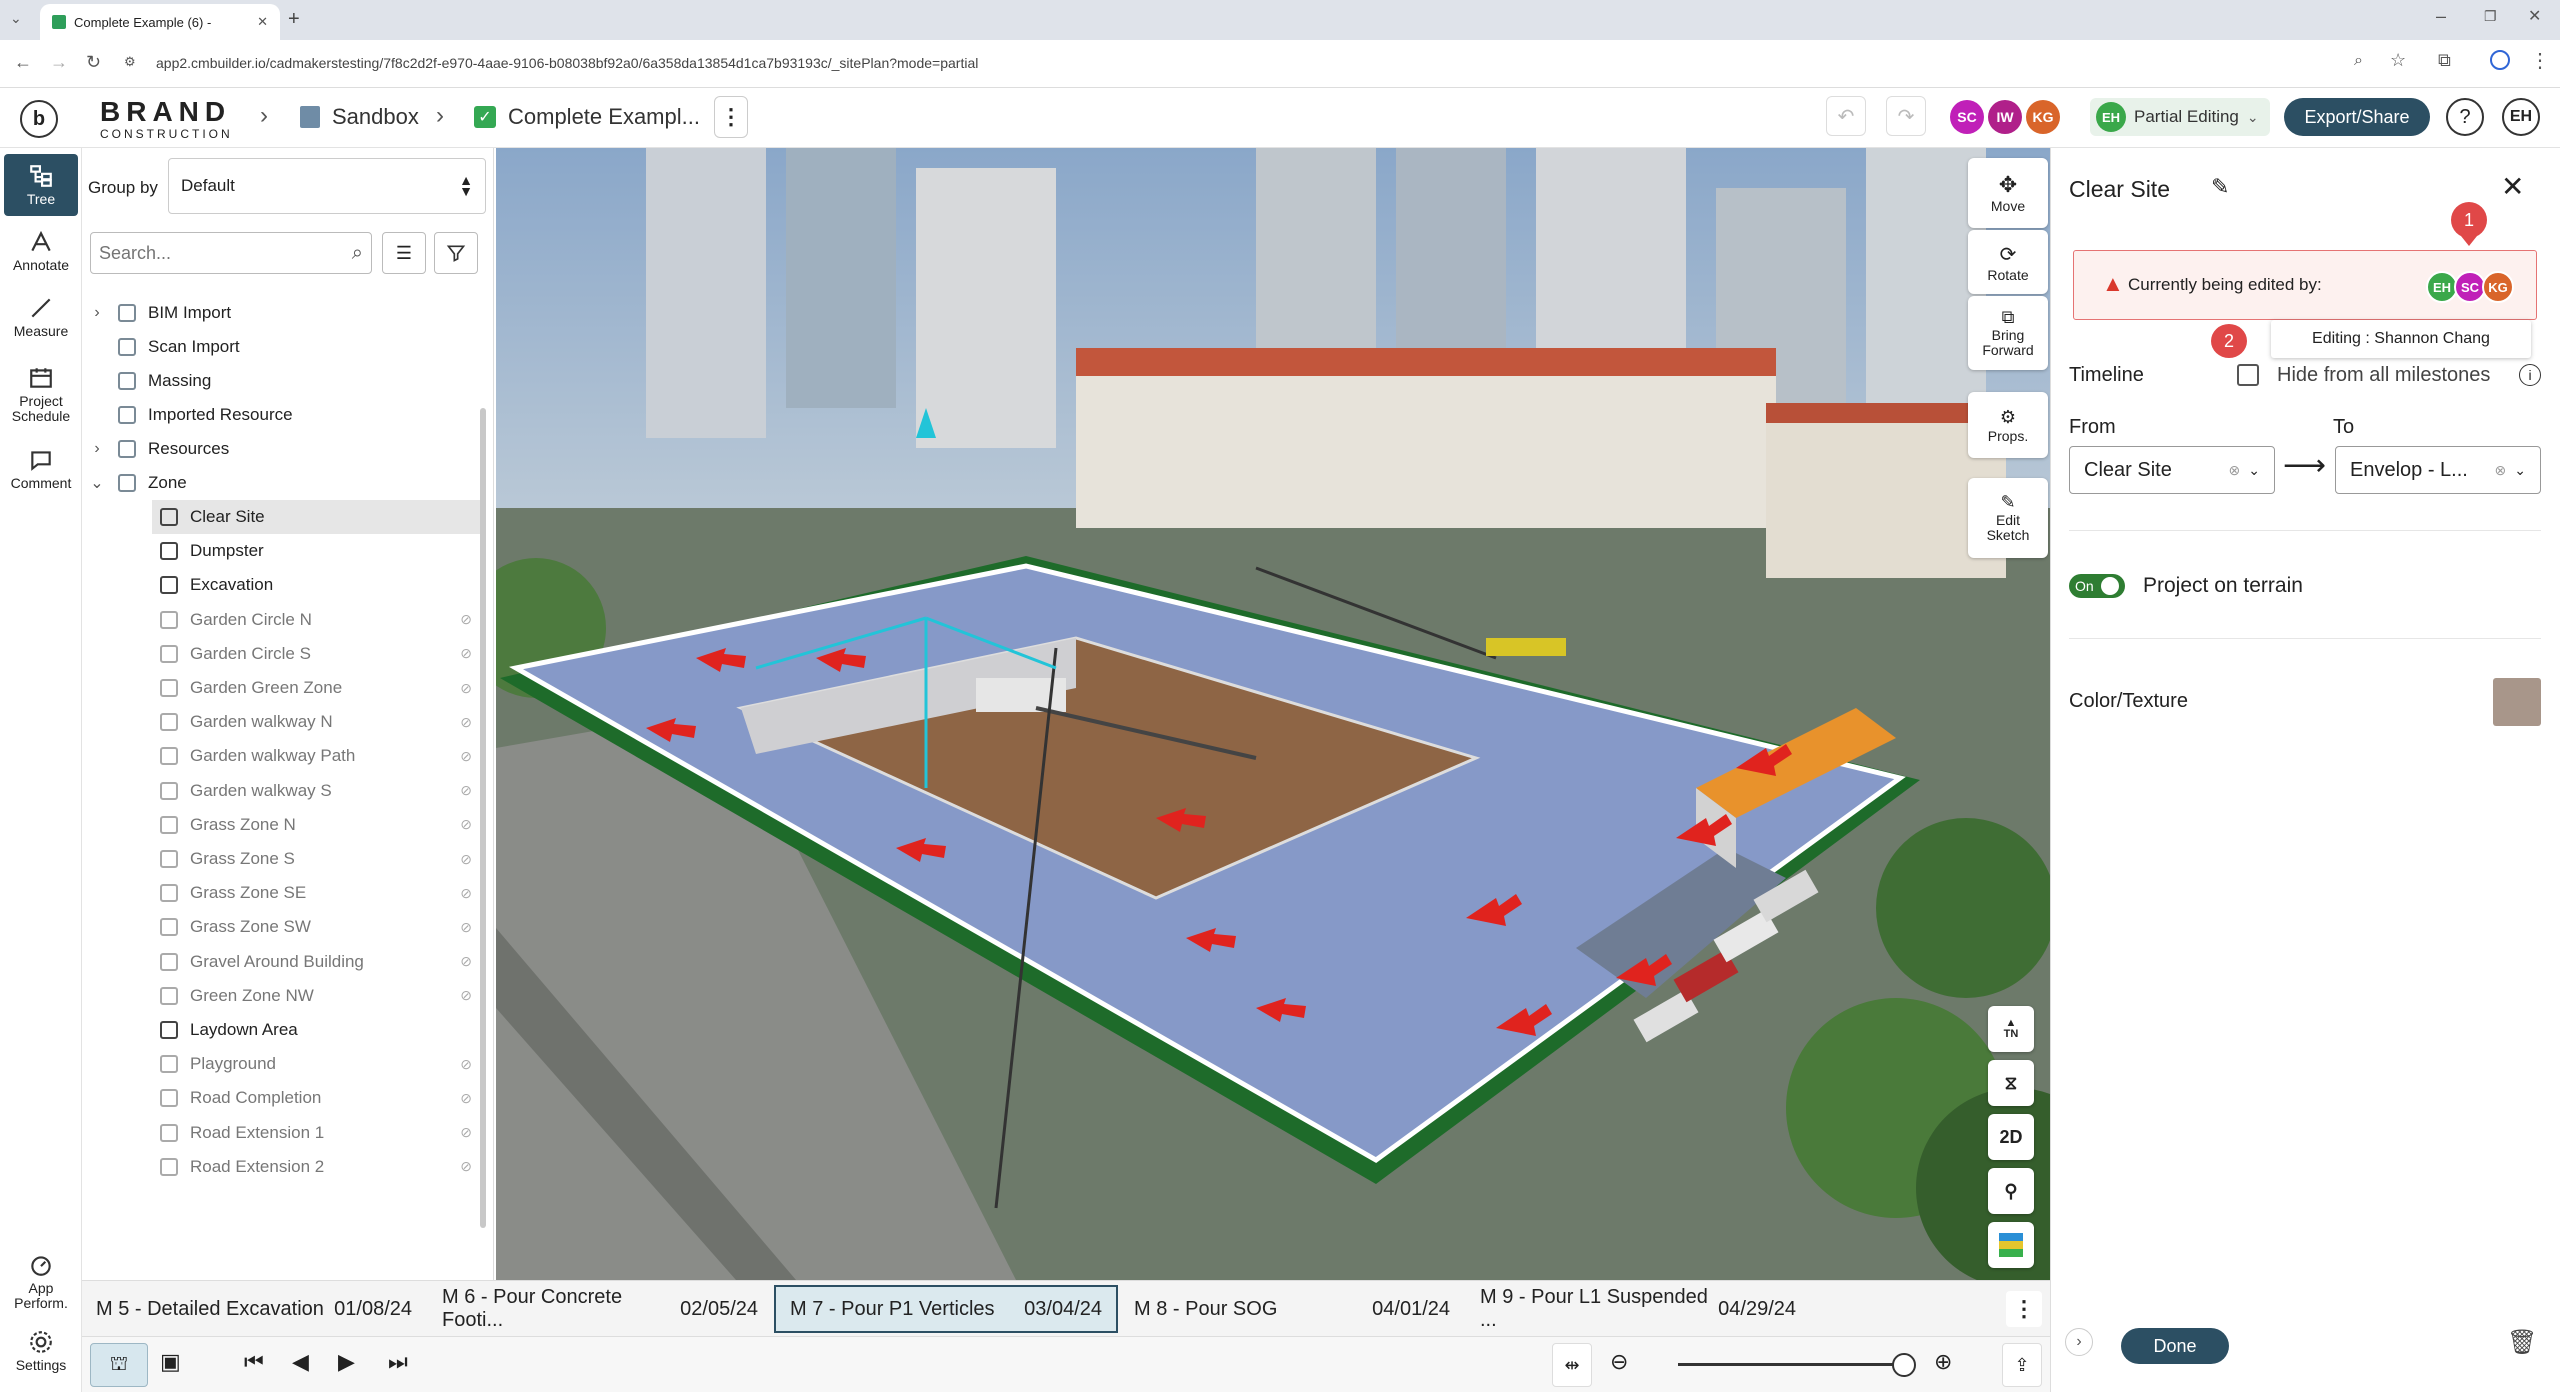 The image size is (2560, 1392). Describe the element at coordinates (2534, 16) in the screenshot. I see `window-close-button: ✕` at that location.